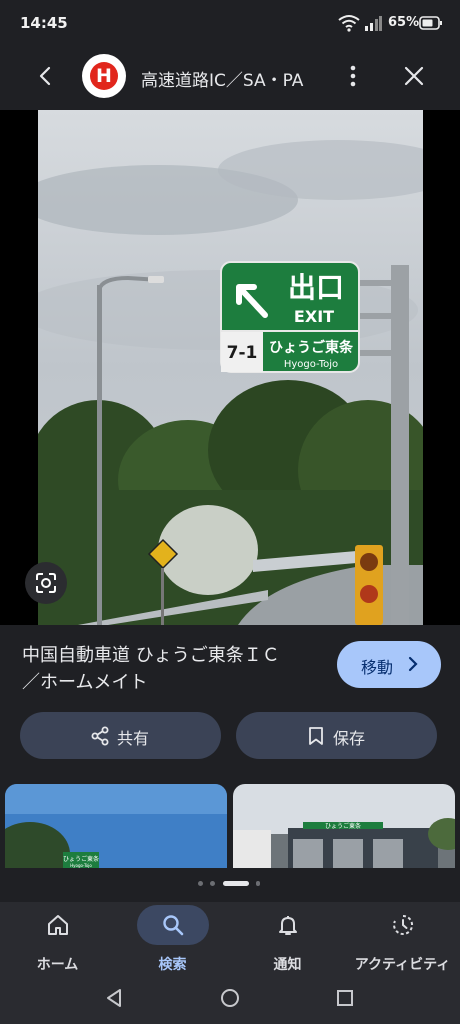  Describe the element at coordinates (353, 76) in the screenshot. I see `more-vert-icon` at that location.